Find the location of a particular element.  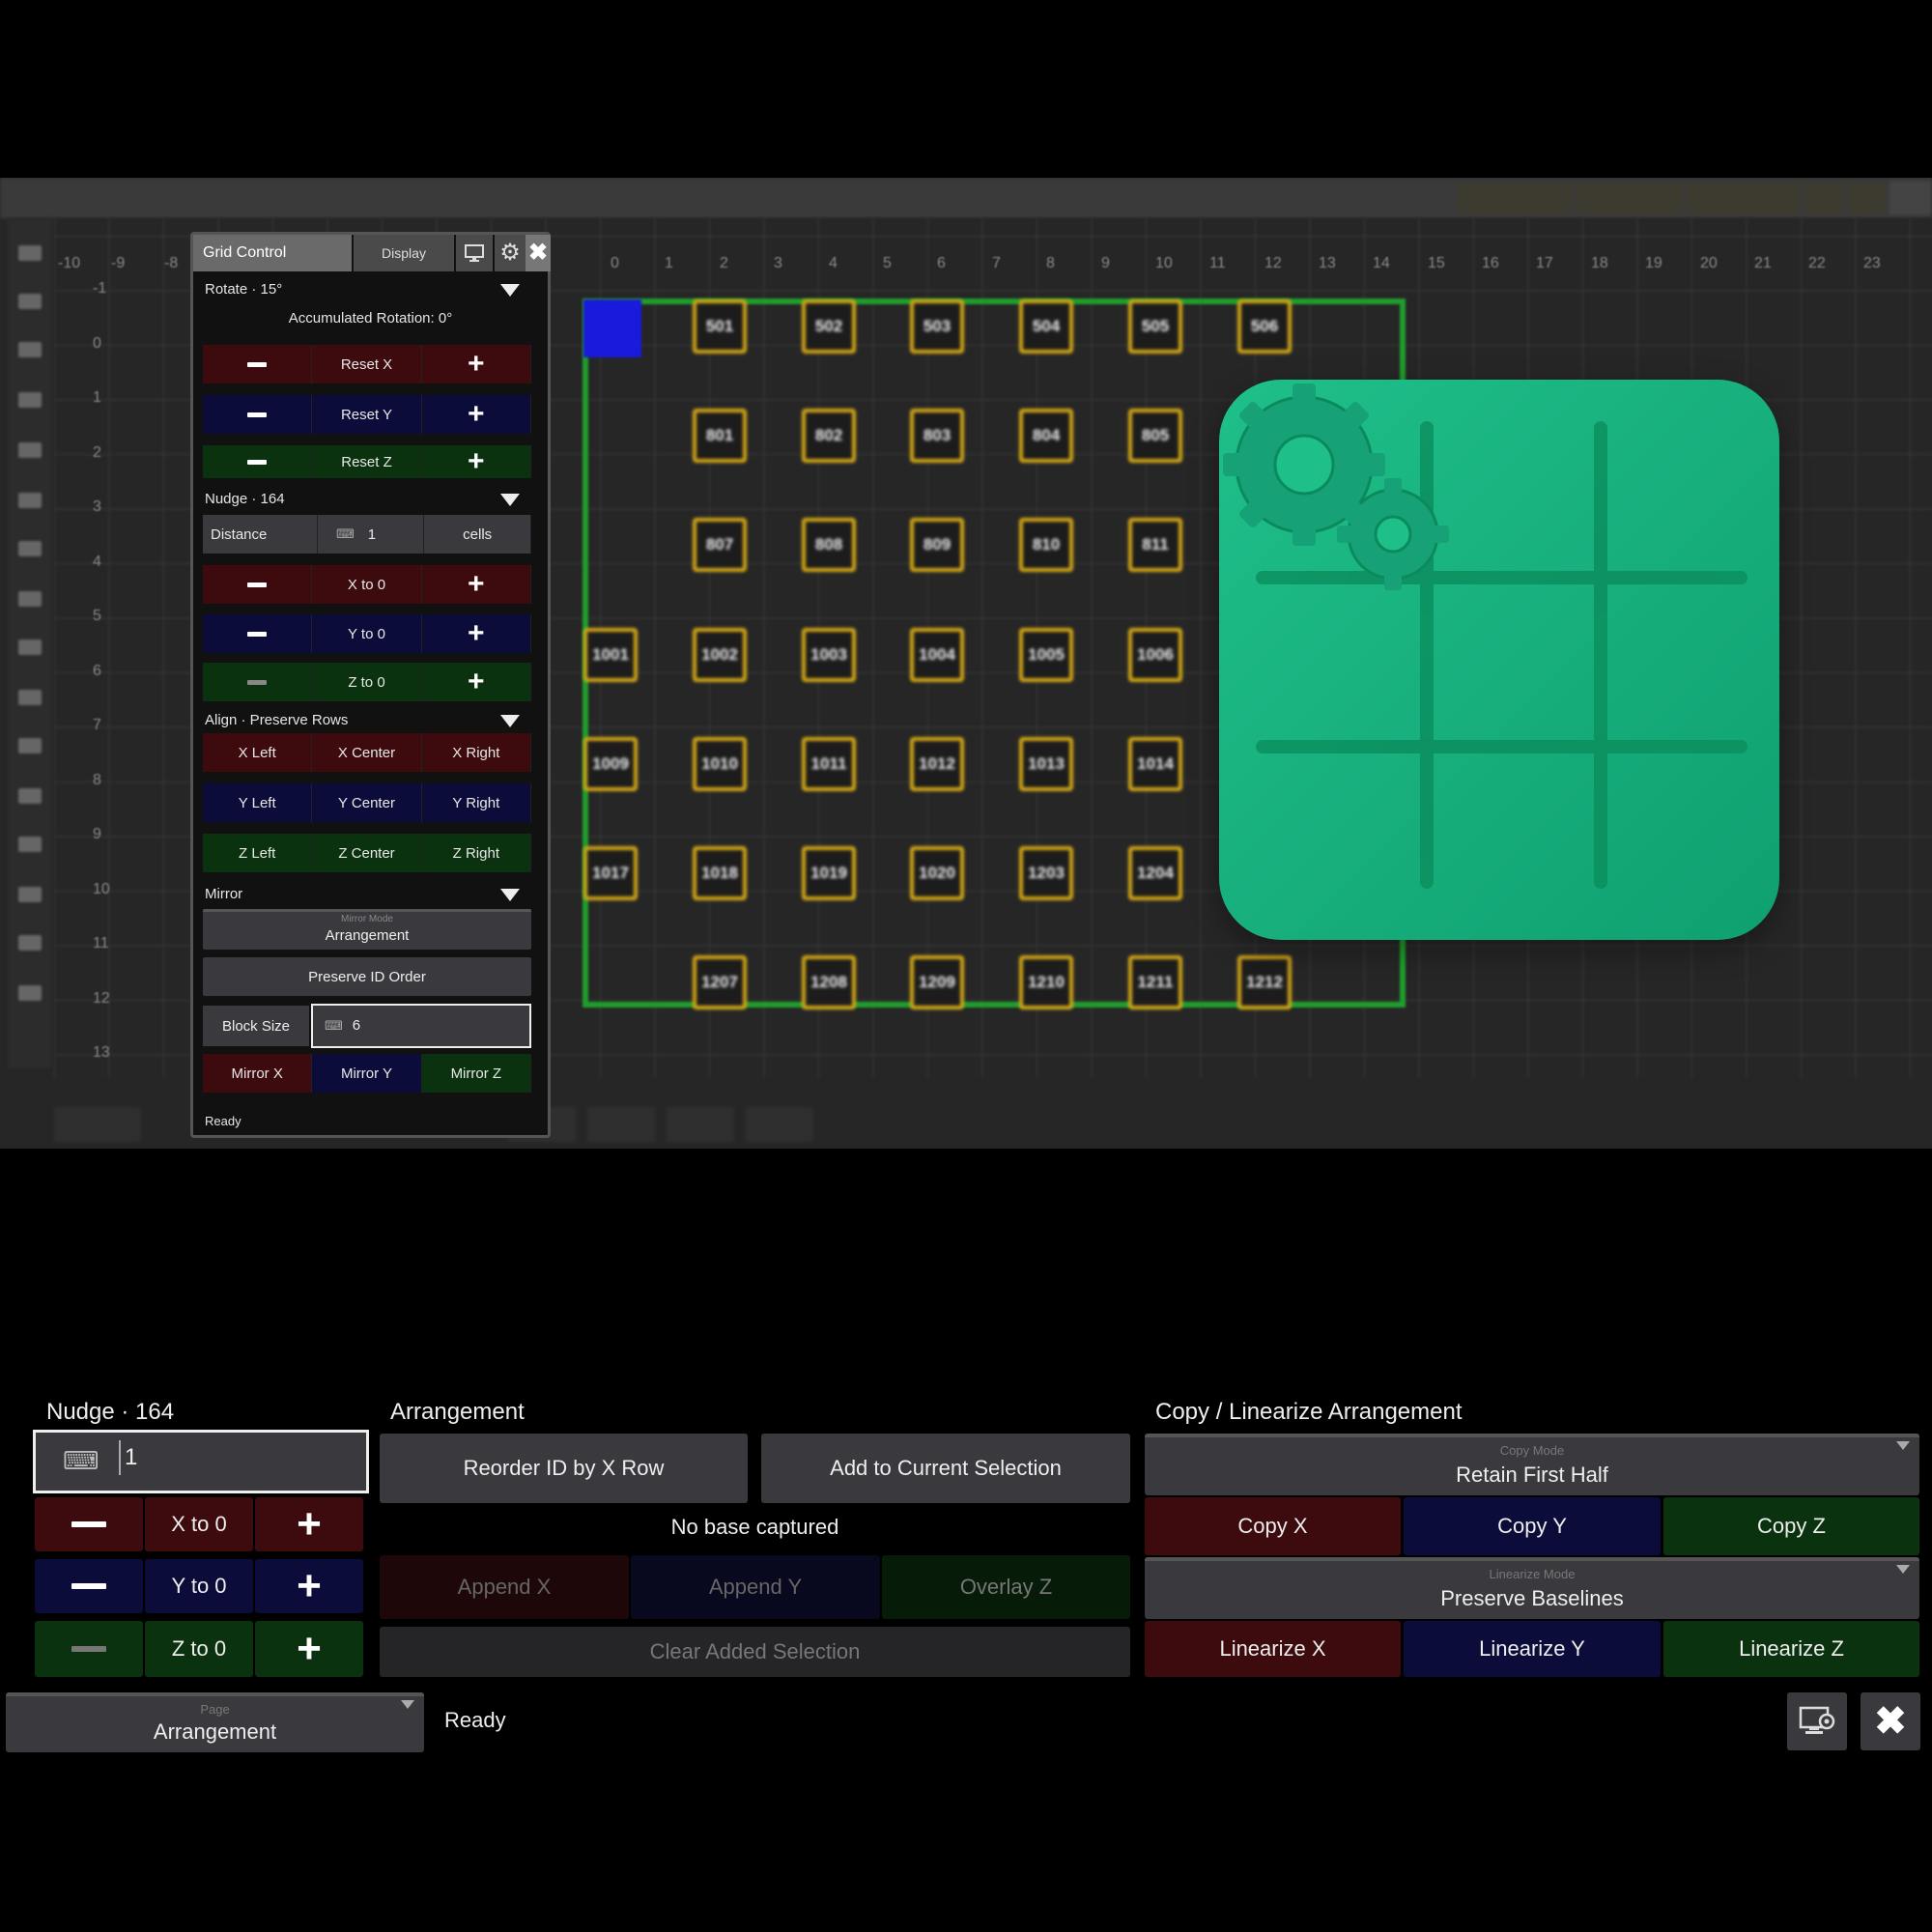

reset-x-button: Reset X is located at coordinates (367, 364).